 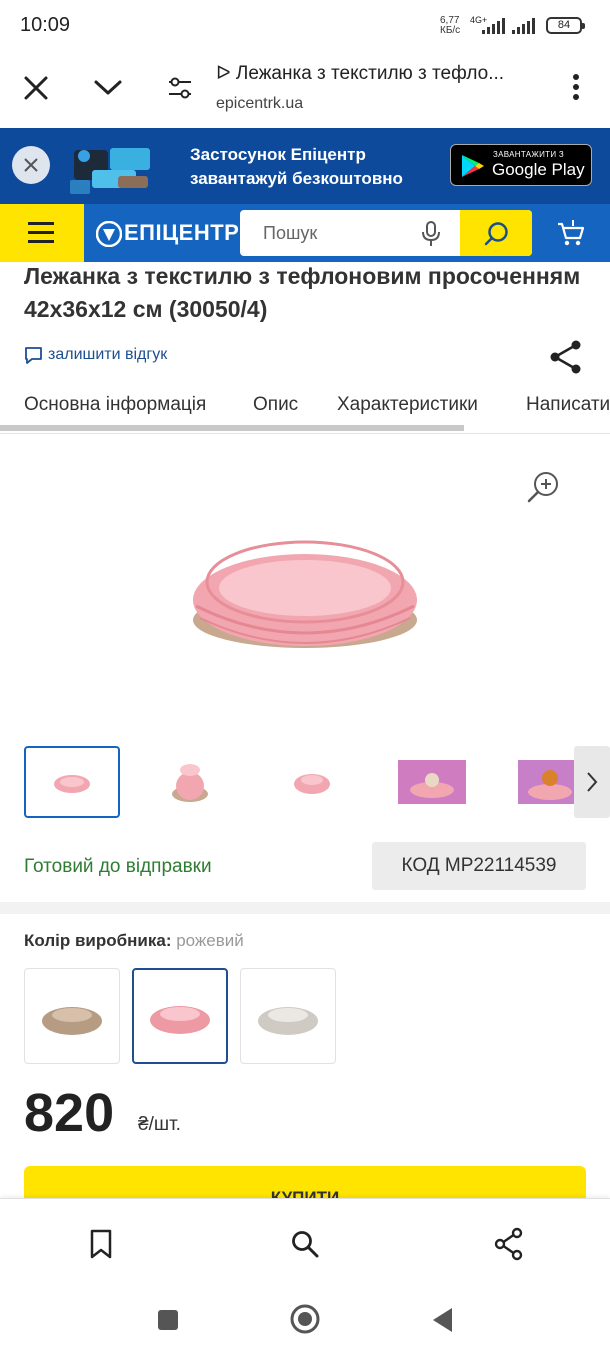 I want to click on search-submit-button, so click(x=496, y=233).